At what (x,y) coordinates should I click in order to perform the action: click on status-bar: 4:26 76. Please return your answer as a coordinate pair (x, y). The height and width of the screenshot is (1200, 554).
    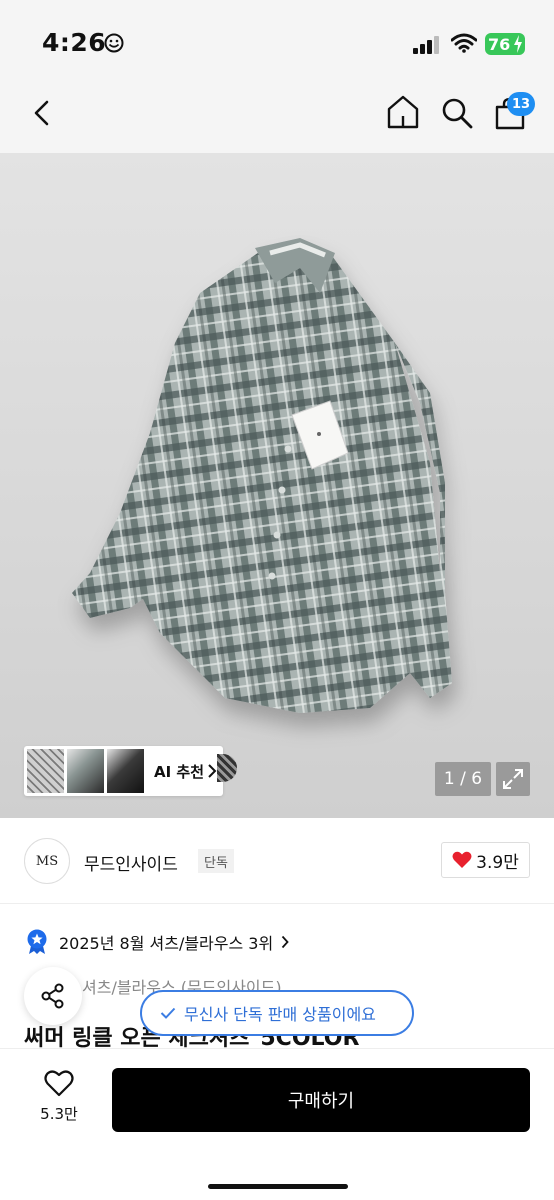
    Looking at the image, I should click on (277, 40).